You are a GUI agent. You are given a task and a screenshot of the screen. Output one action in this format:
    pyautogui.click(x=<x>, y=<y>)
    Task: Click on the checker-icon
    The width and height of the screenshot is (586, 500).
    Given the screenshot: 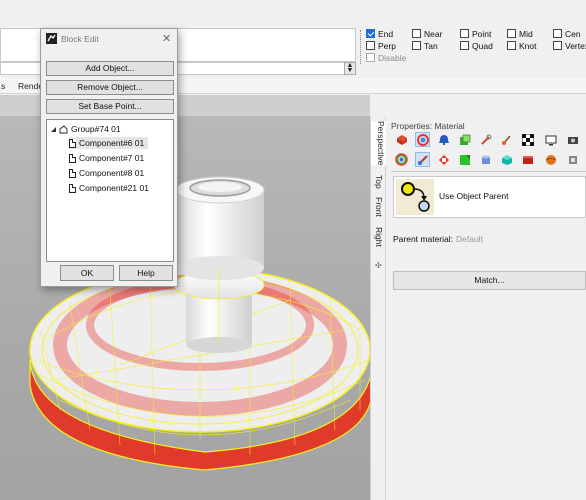 What is the action you would take?
    pyautogui.click(x=527, y=139)
    